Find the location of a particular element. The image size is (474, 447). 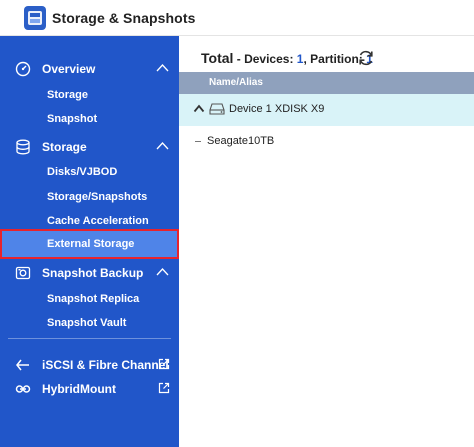

refresh-icon is located at coordinates (366, 58).